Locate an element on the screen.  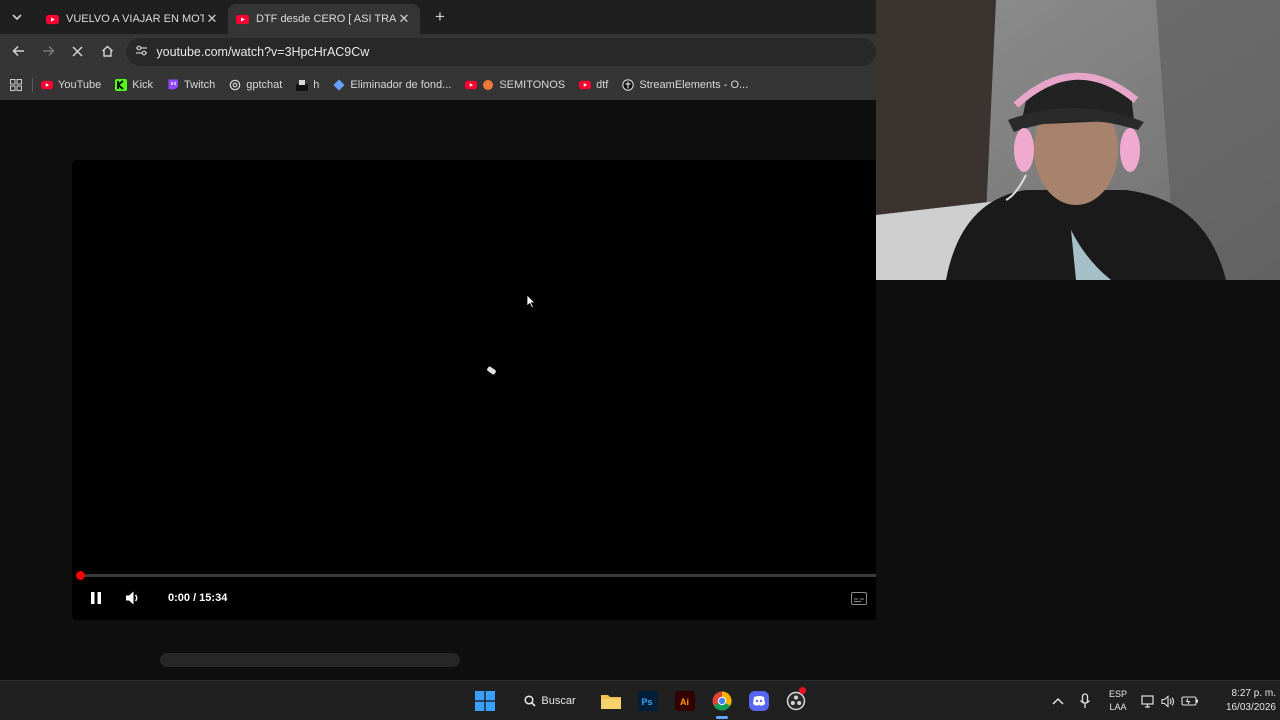
show-hidden-icons-button is located at coordinates (1058, 700).